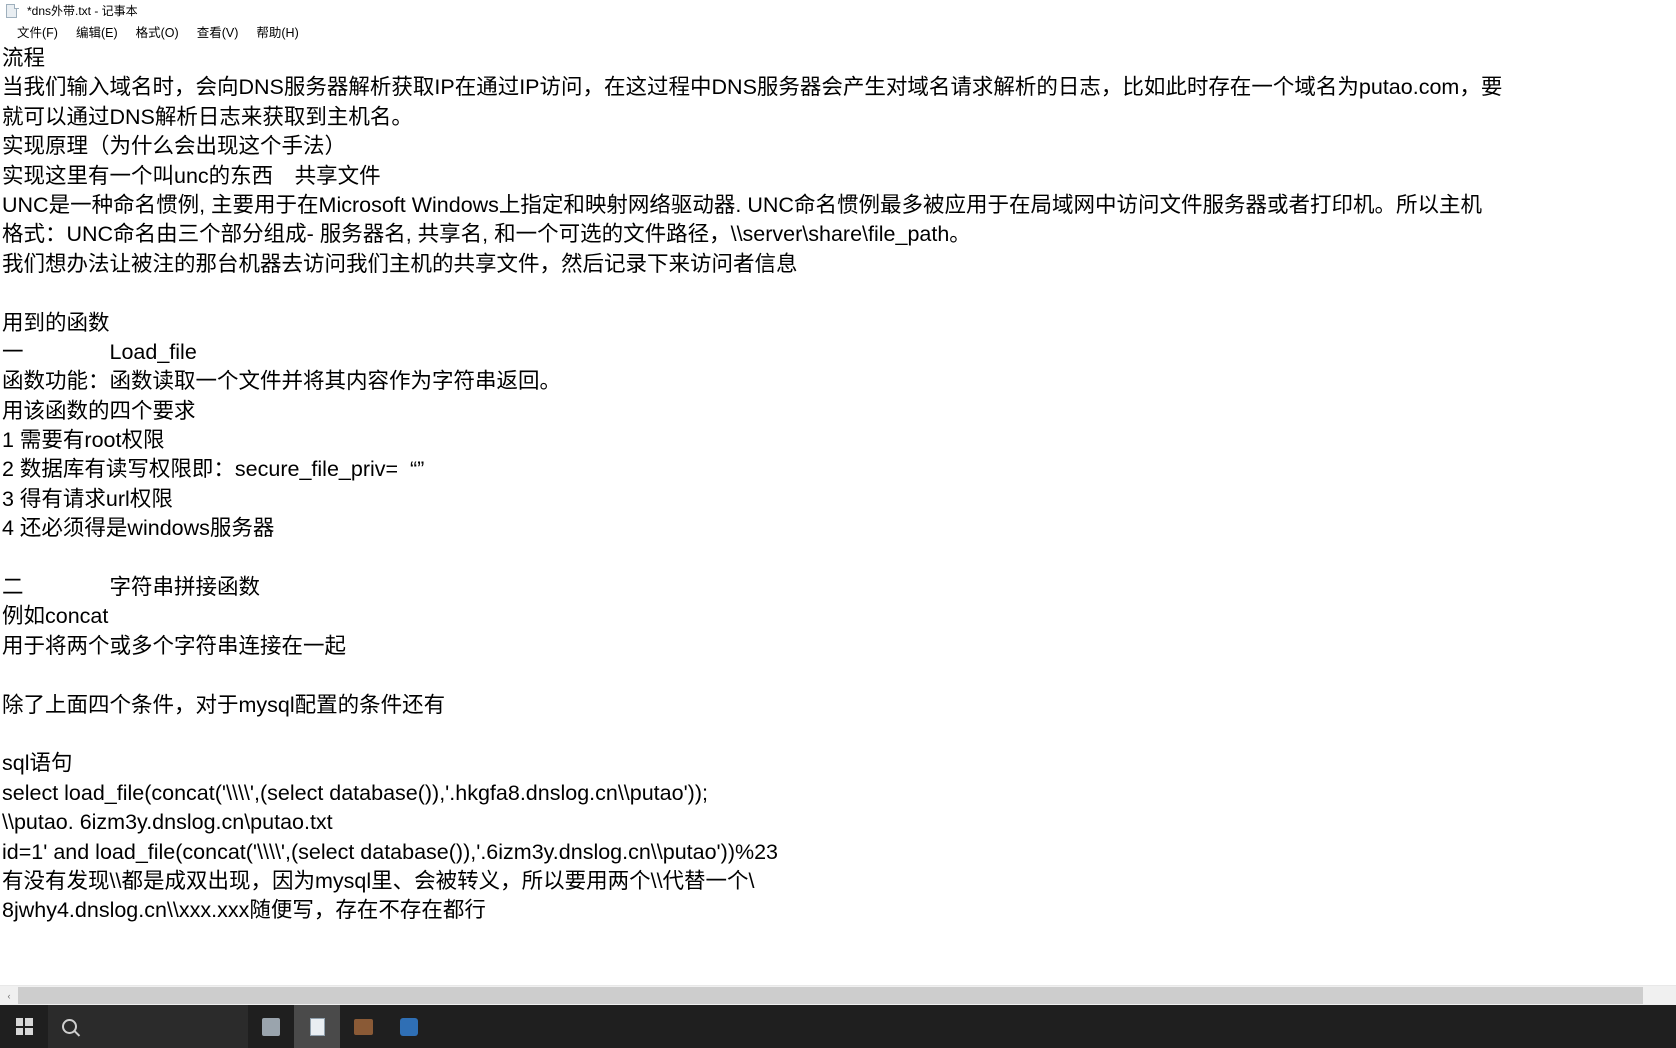 The width and height of the screenshot is (1676, 1048). What do you see at coordinates (277, 33) in the screenshot?
I see `menu-help: 帮助(H)` at bounding box center [277, 33].